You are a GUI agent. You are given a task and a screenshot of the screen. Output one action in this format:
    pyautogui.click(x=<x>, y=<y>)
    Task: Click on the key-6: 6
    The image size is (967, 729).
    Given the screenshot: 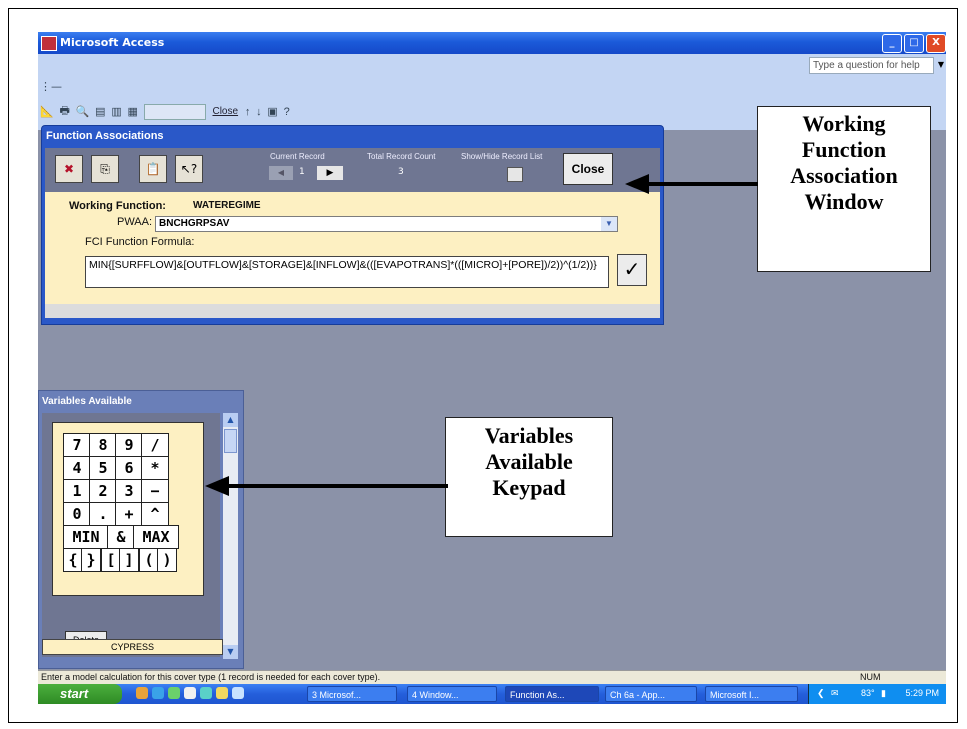 What is the action you would take?
    pyautogui.click(x=129, y=468)
    